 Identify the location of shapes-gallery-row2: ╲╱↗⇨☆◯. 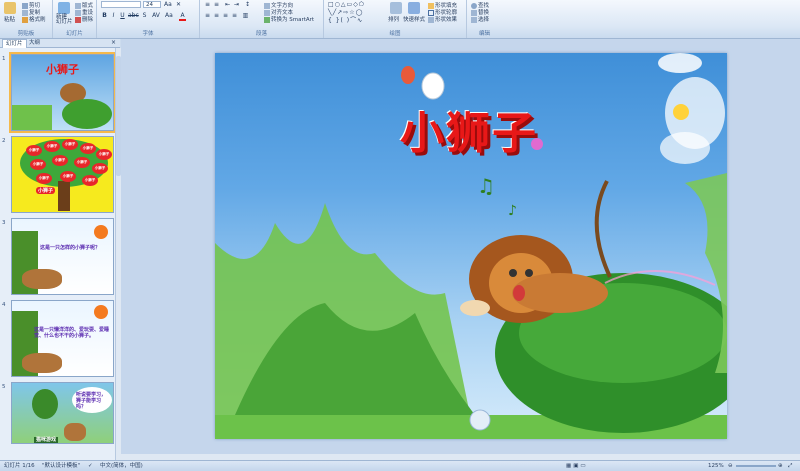
(353, 12).